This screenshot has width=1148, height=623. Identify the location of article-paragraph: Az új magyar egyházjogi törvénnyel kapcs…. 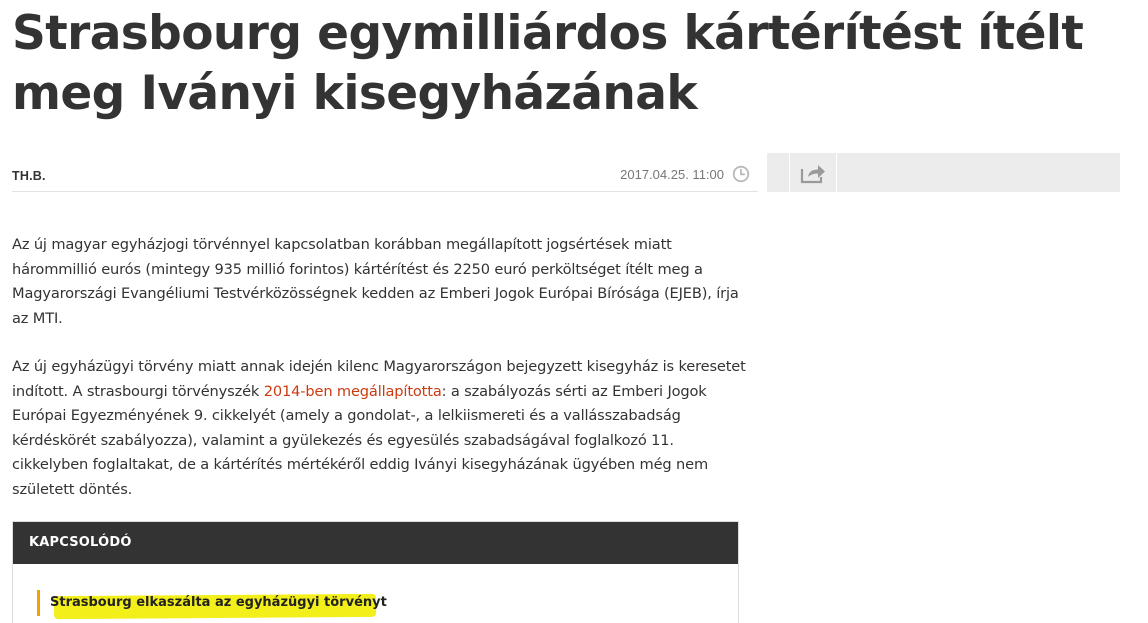
(375, 281).